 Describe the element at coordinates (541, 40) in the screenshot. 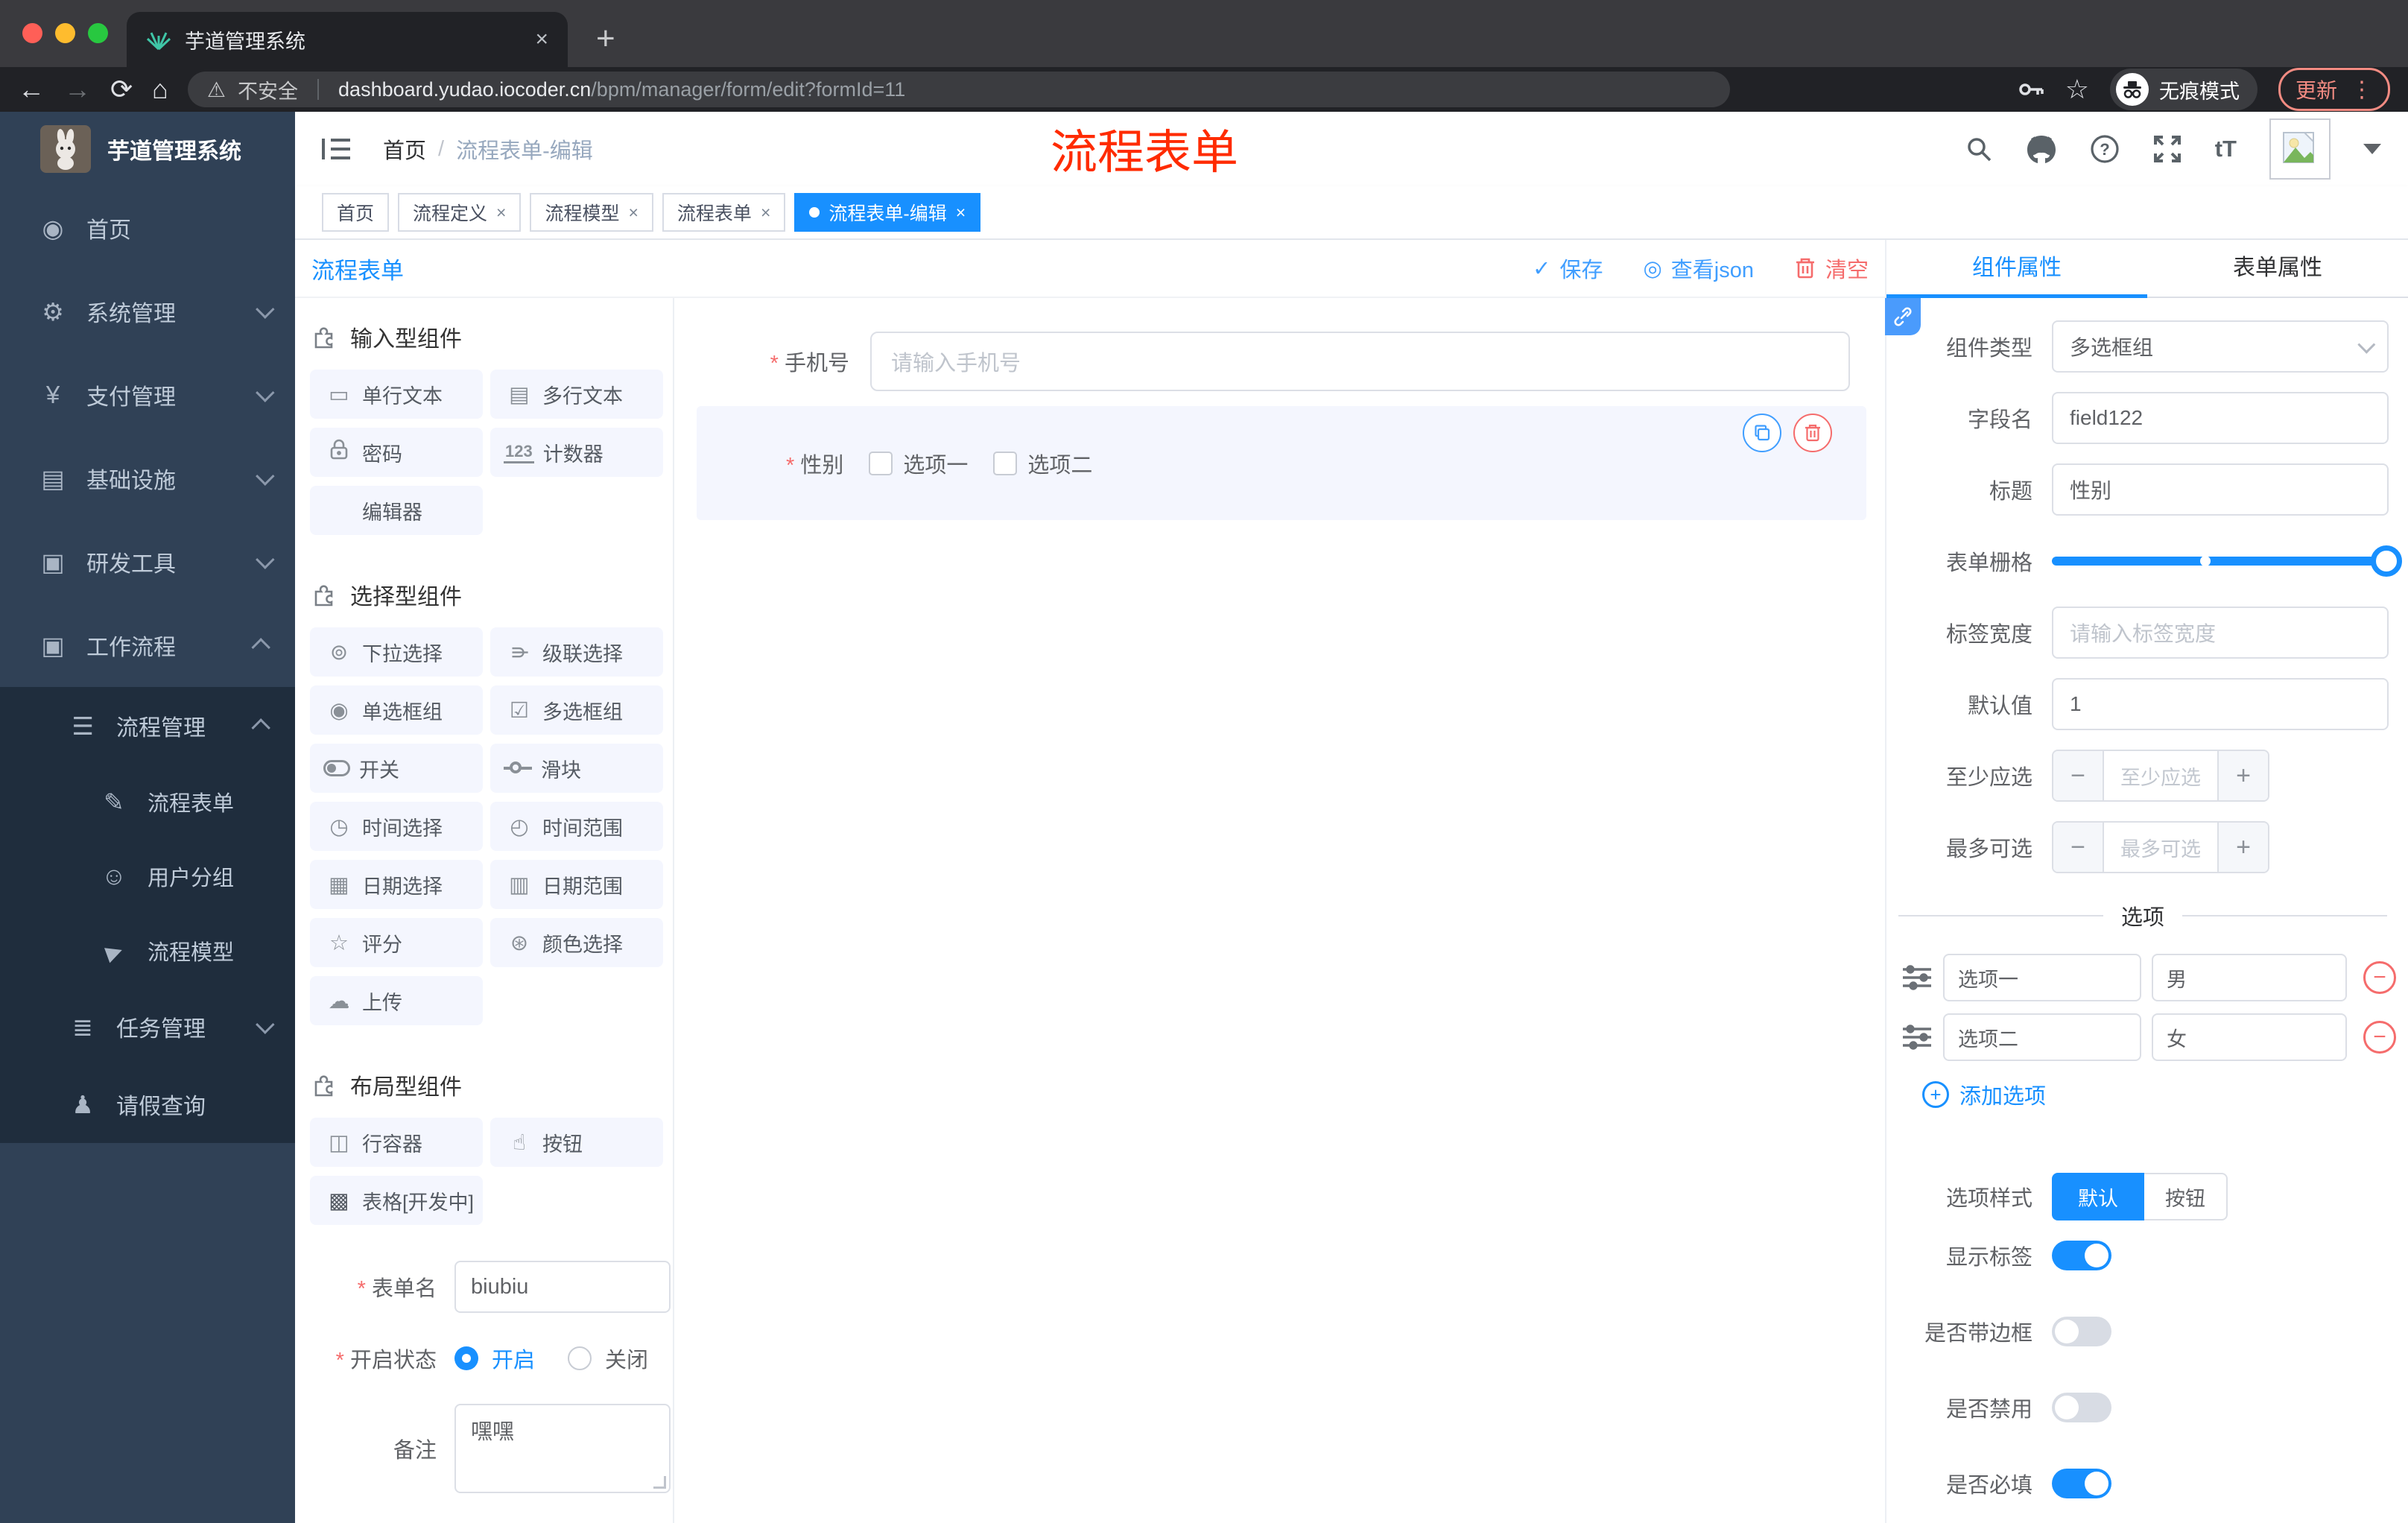

I see `tab-close-icon: ×` at that location.